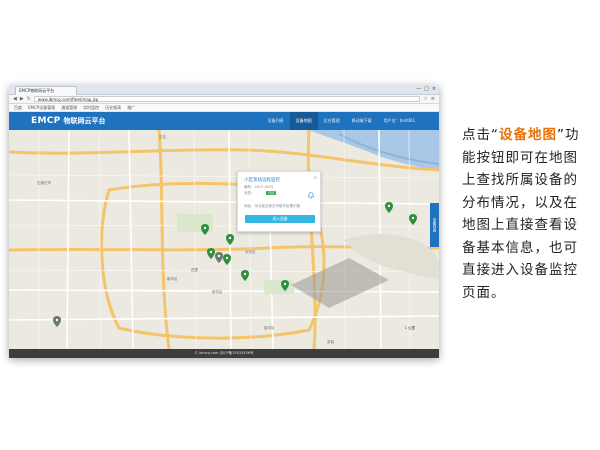  I want to click on map-park, so click(279, 287).